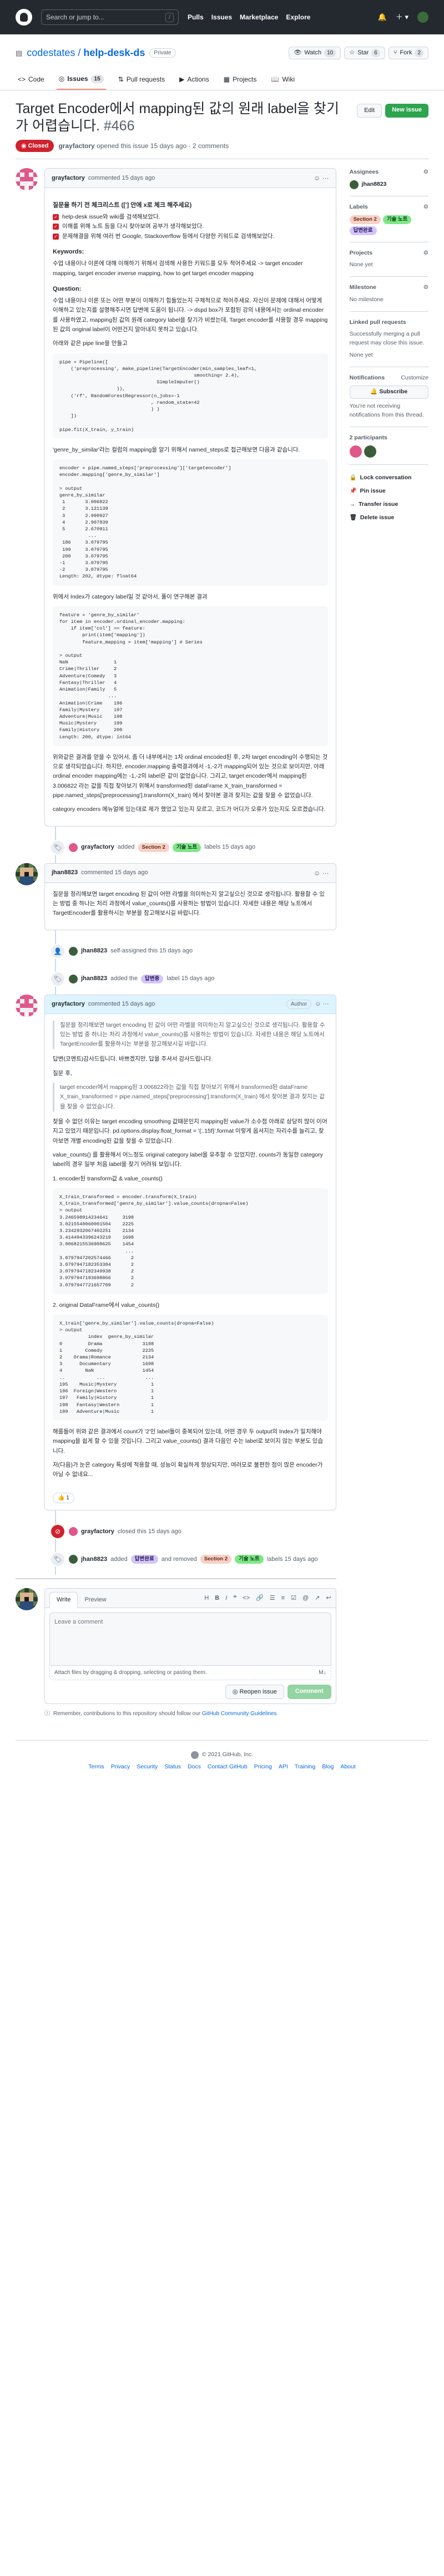  What do you see at coordinates (402, 17) in the screenshot?
I see `plus-icon: ＋ ▾` at bounding box center [402, 17].